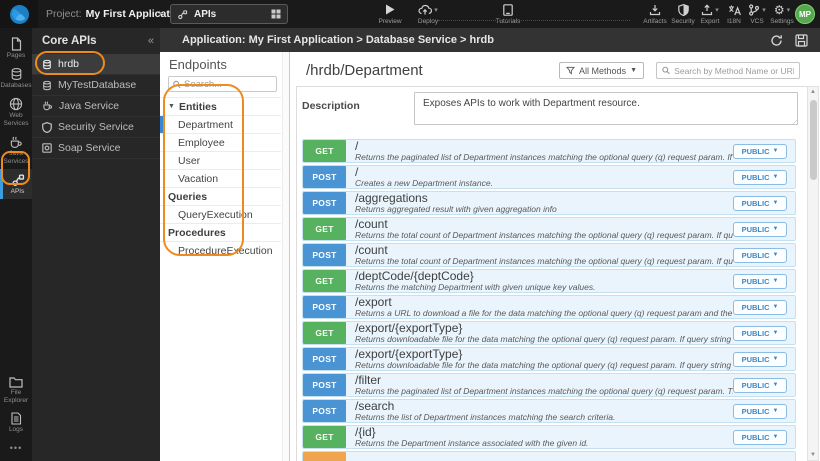  What do you see at coordinates (171, 106) in the screenshot?
I see `caret-down-icon: ▼` at bounding box center [171, 106].